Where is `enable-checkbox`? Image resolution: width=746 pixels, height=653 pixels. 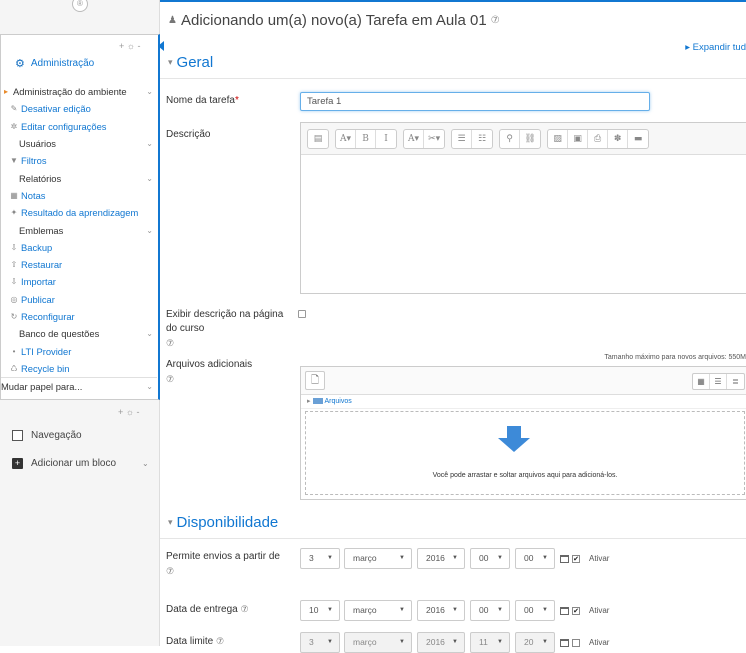 enable-checkbox is located at coordinates (576, 642).